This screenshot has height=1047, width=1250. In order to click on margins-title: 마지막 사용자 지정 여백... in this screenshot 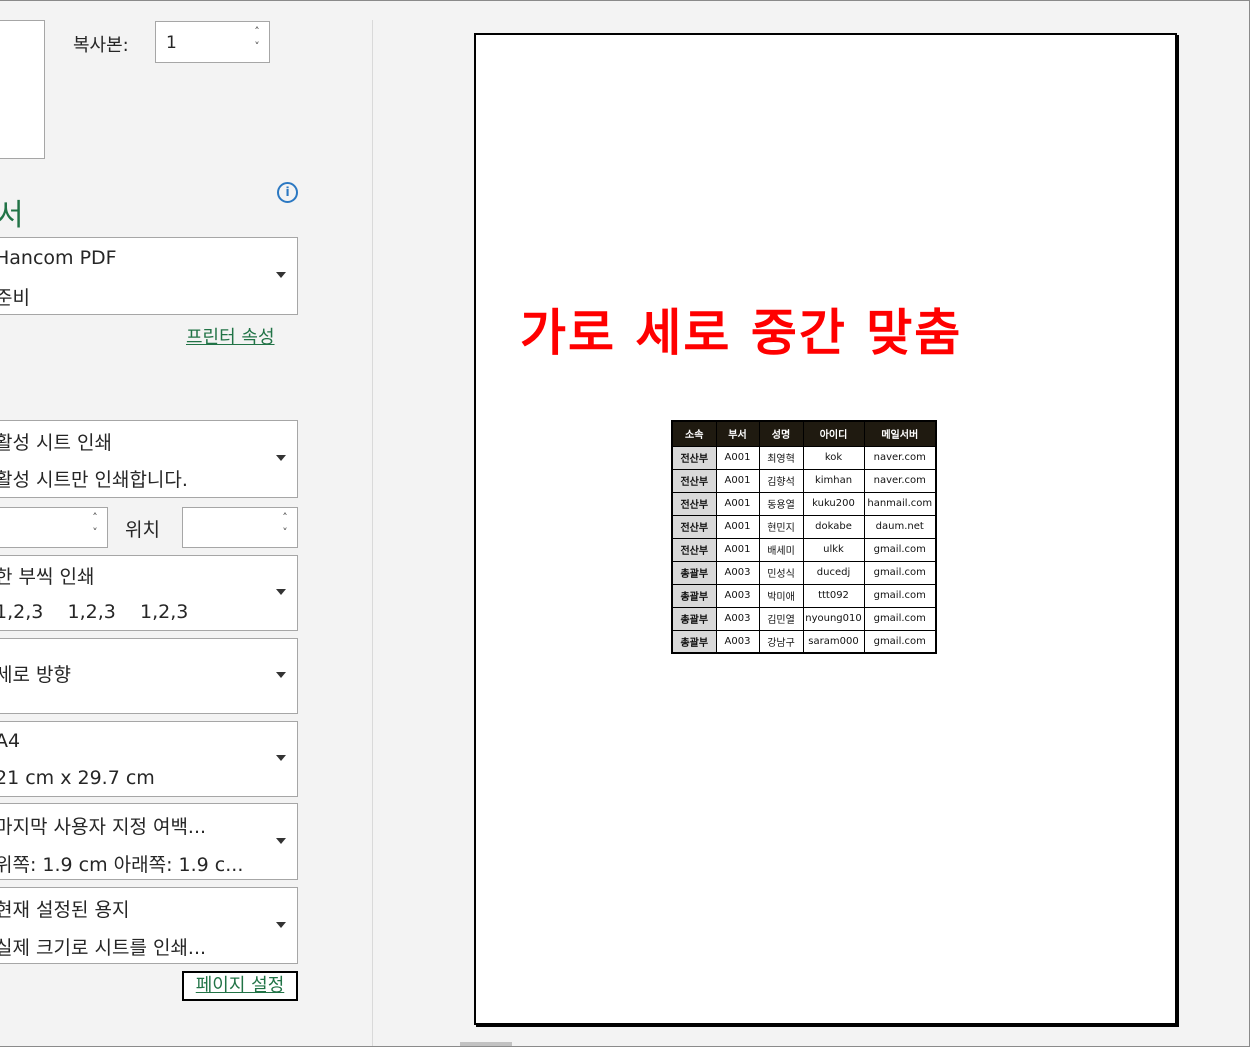, I will do `click(103, 827)`.